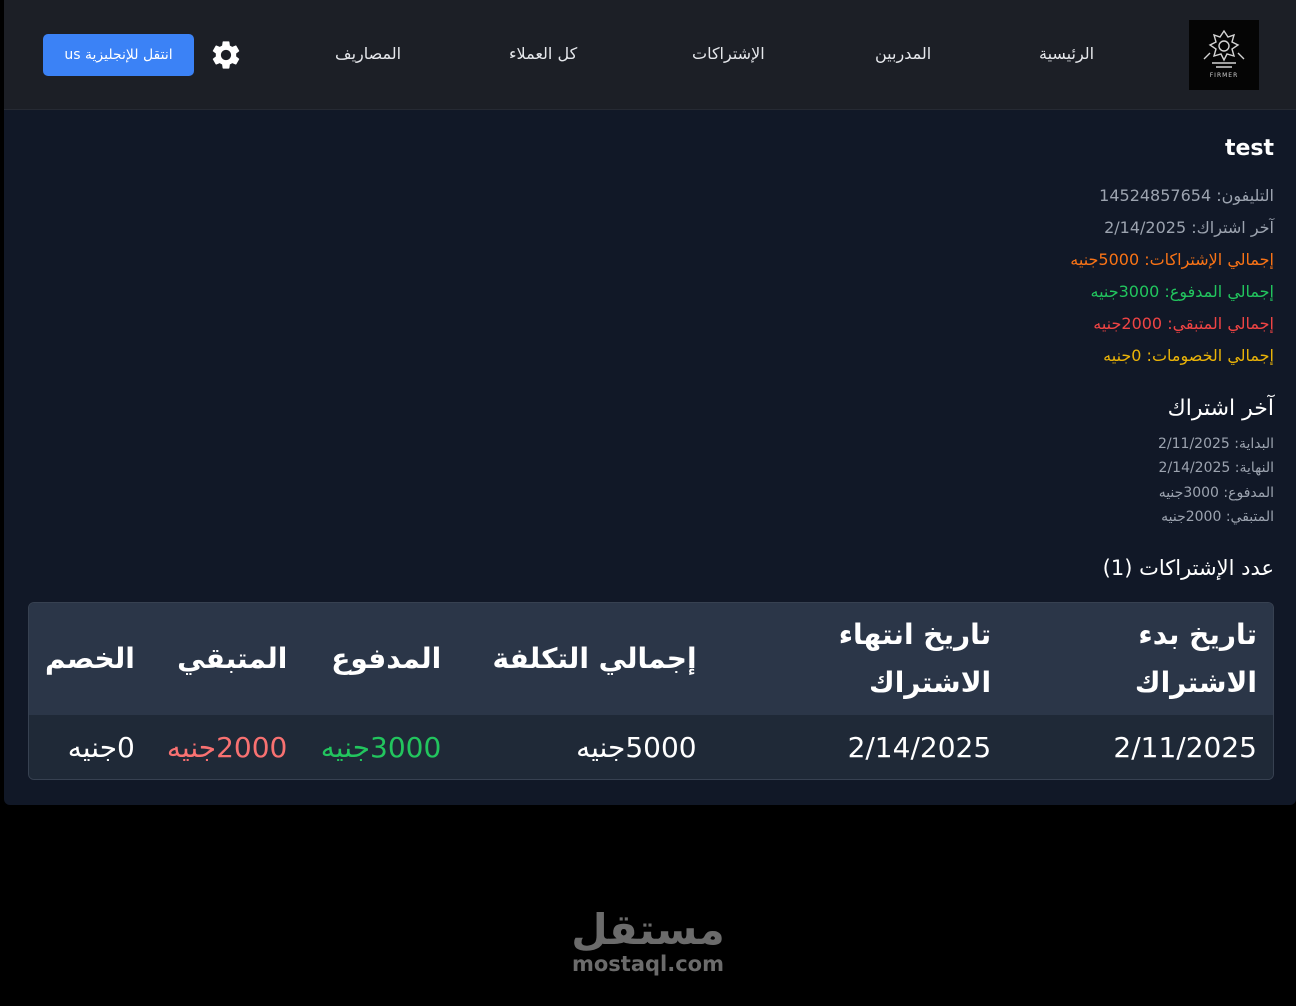 This screenshot has width=1296, height=1006. What do you see at coordinates (1172, 259) in the screenshot?
I see `total-subscriptions: إجمالي الإشتراكات: 5000جنيه` at bounding box center [1172, 259].